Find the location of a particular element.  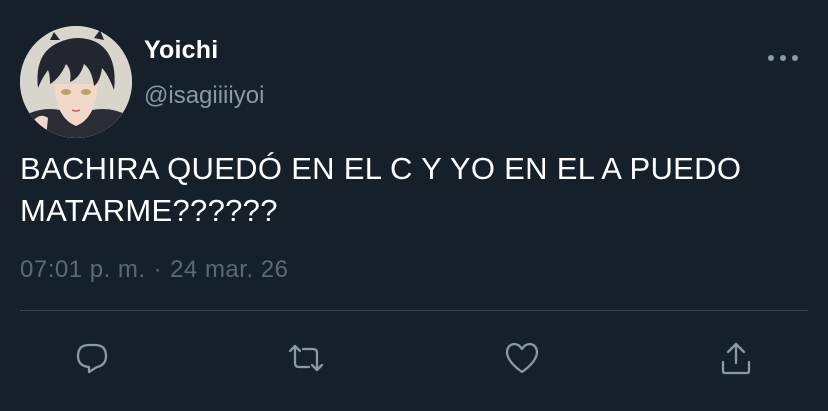

share-upload-icon is located at coordinates (736, 358).